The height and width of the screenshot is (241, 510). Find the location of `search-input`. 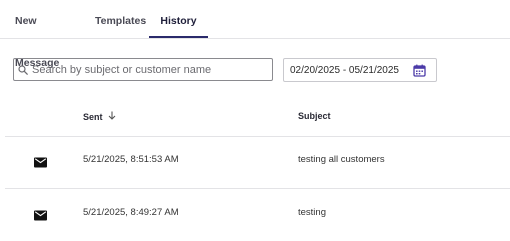

search-input is located at coordinates (145, 69).